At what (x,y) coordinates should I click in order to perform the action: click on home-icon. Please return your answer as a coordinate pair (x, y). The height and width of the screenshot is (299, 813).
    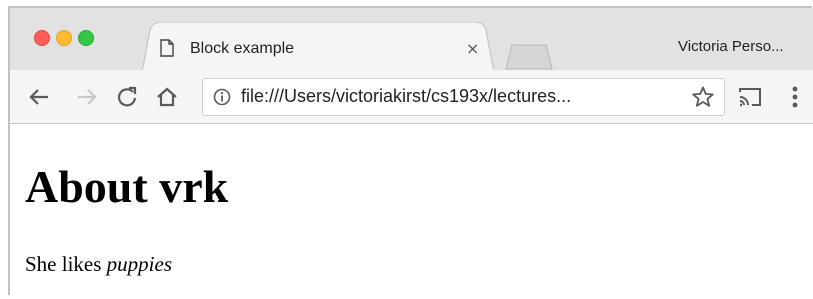
    Looking at the image, I should click on (167, 97).